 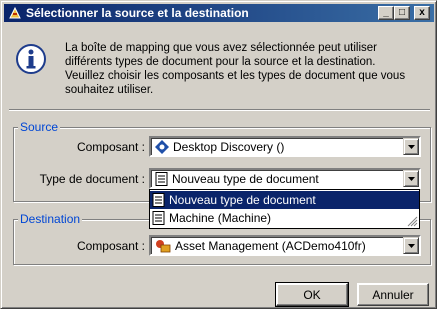 What do you see at coordinates (137, 13) in the screenshot?
I see `window-title: Sélectionner la source et la destination` at bounding box center [137, 13].